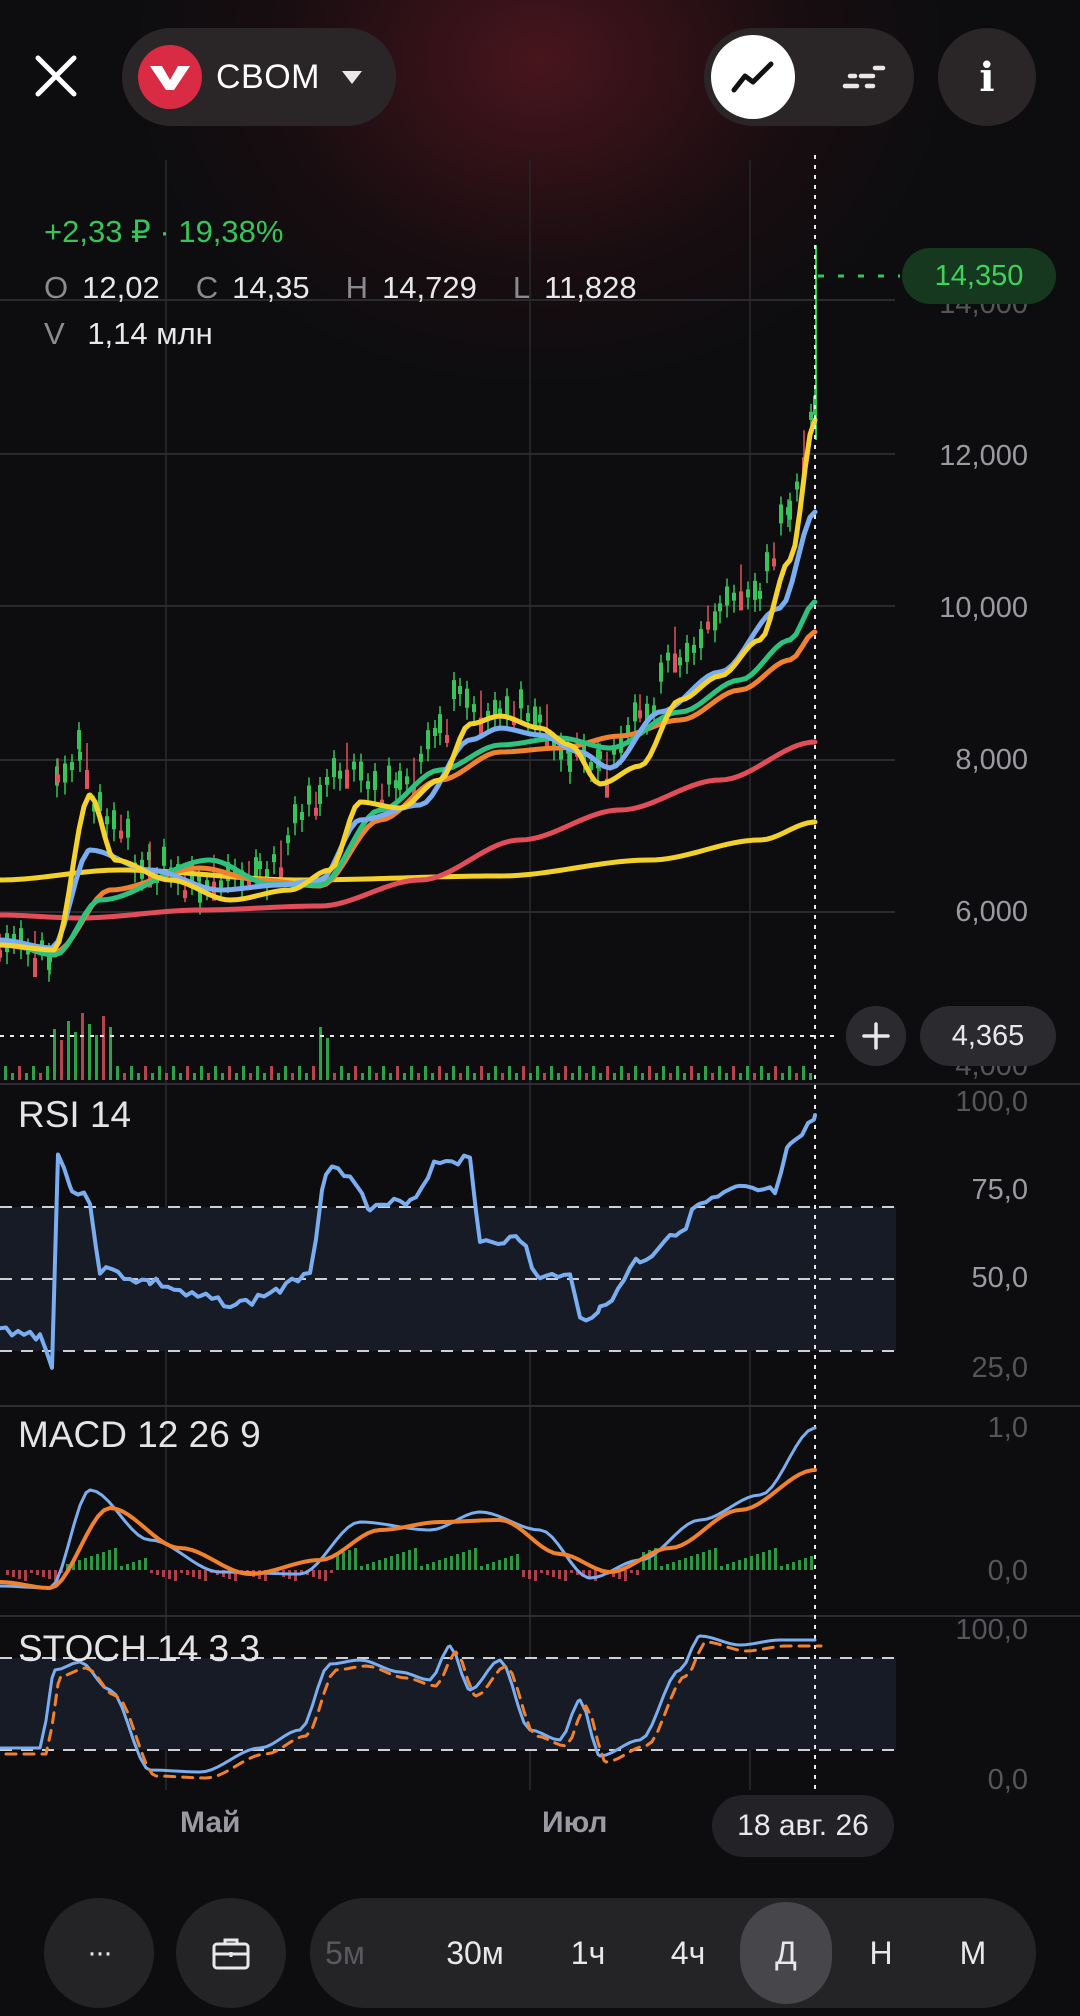  I want to click on timeframe-4h: 4ч, so click(688, 1953).